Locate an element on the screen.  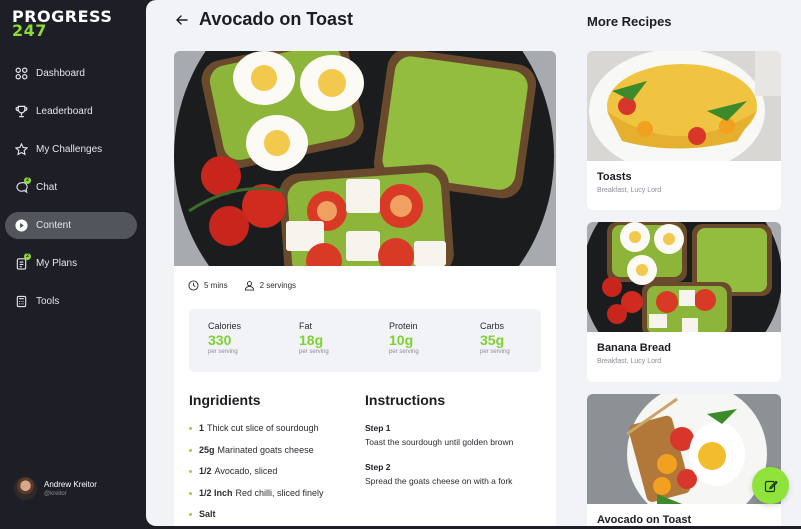
sidebar-item-label: My Plans is located at coordinates (57, 263).